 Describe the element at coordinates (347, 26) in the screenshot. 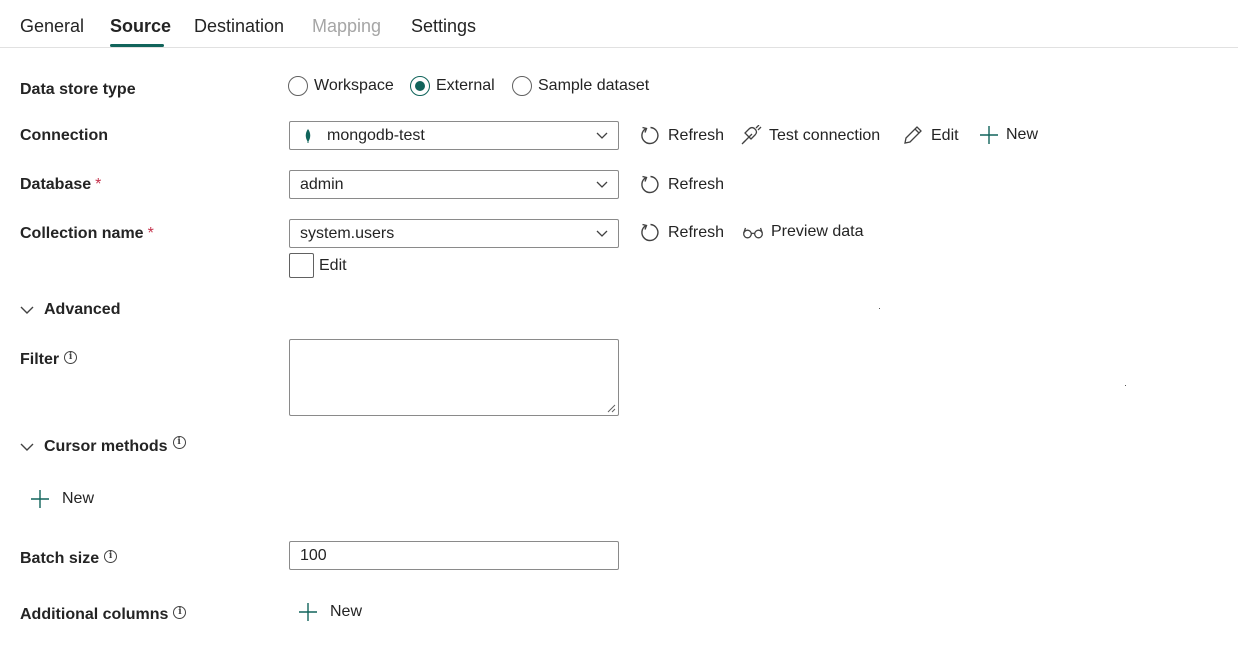

I see `tab-mapping: Mapping` at that location.